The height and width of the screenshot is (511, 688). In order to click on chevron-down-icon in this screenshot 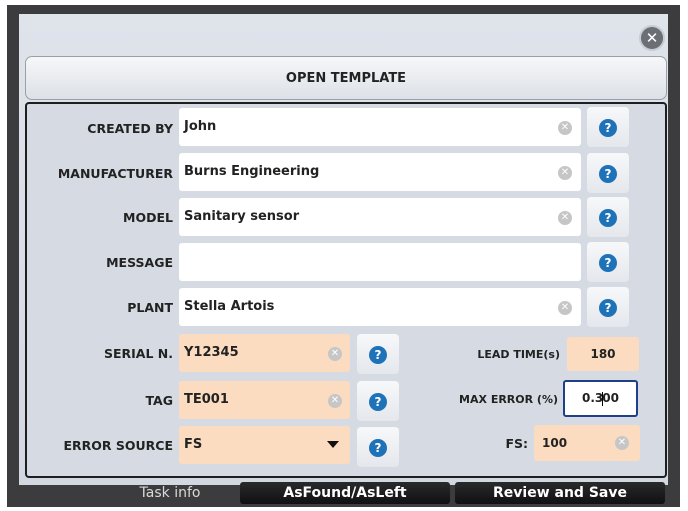, I will do `click(333, 444)`.